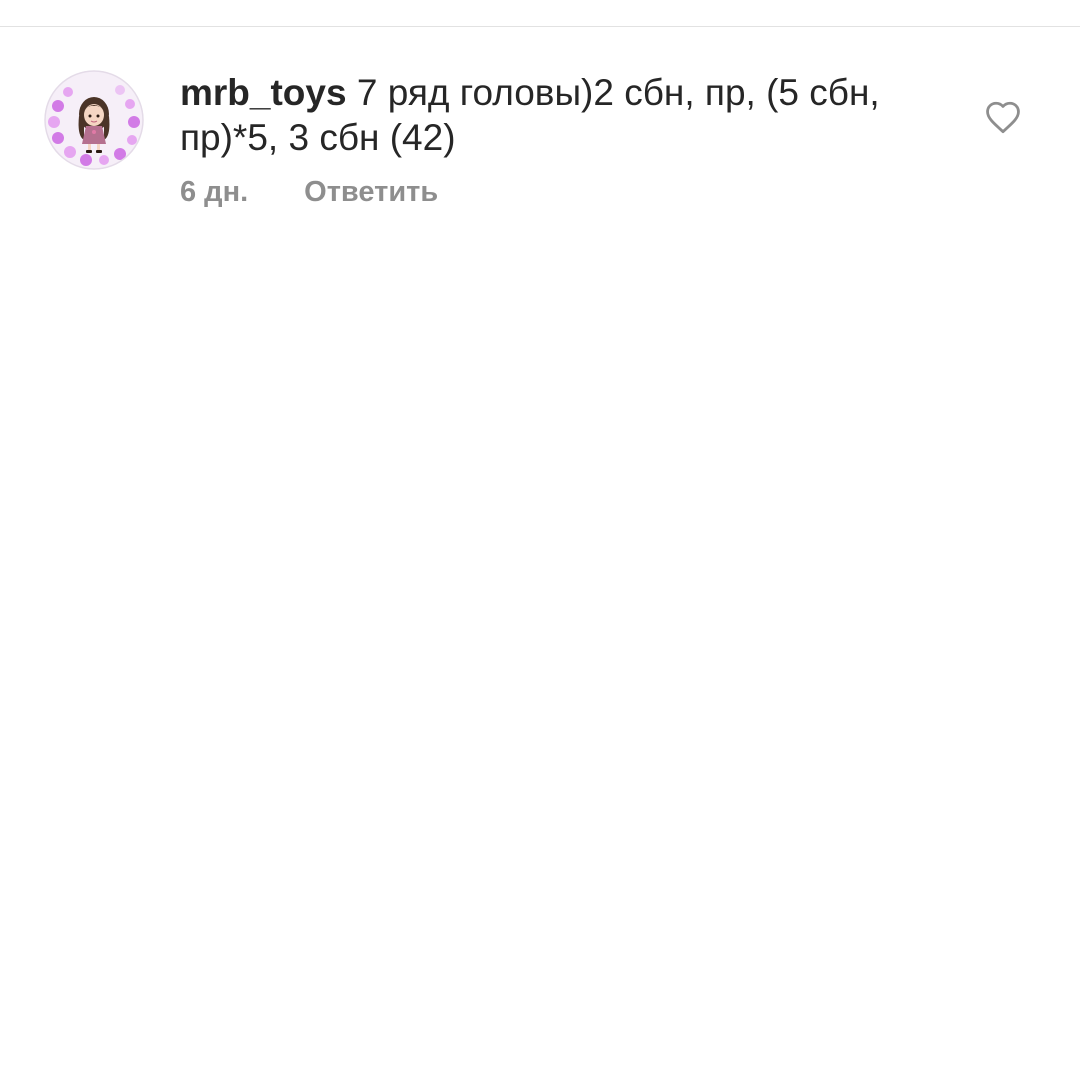  Describe the element at coordinates (560, 192) in the screenshot. I see `comment-meta: 6 дн. Ответить` at that location.